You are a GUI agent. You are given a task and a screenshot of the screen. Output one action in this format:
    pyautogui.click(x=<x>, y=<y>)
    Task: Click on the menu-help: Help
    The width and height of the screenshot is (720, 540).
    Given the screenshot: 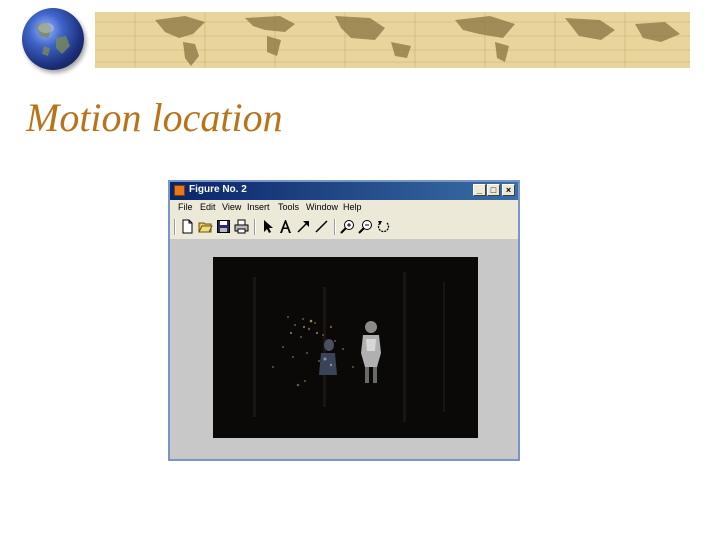 What is the action you would take?
    pyautogui.click(x=352, y=207)
    